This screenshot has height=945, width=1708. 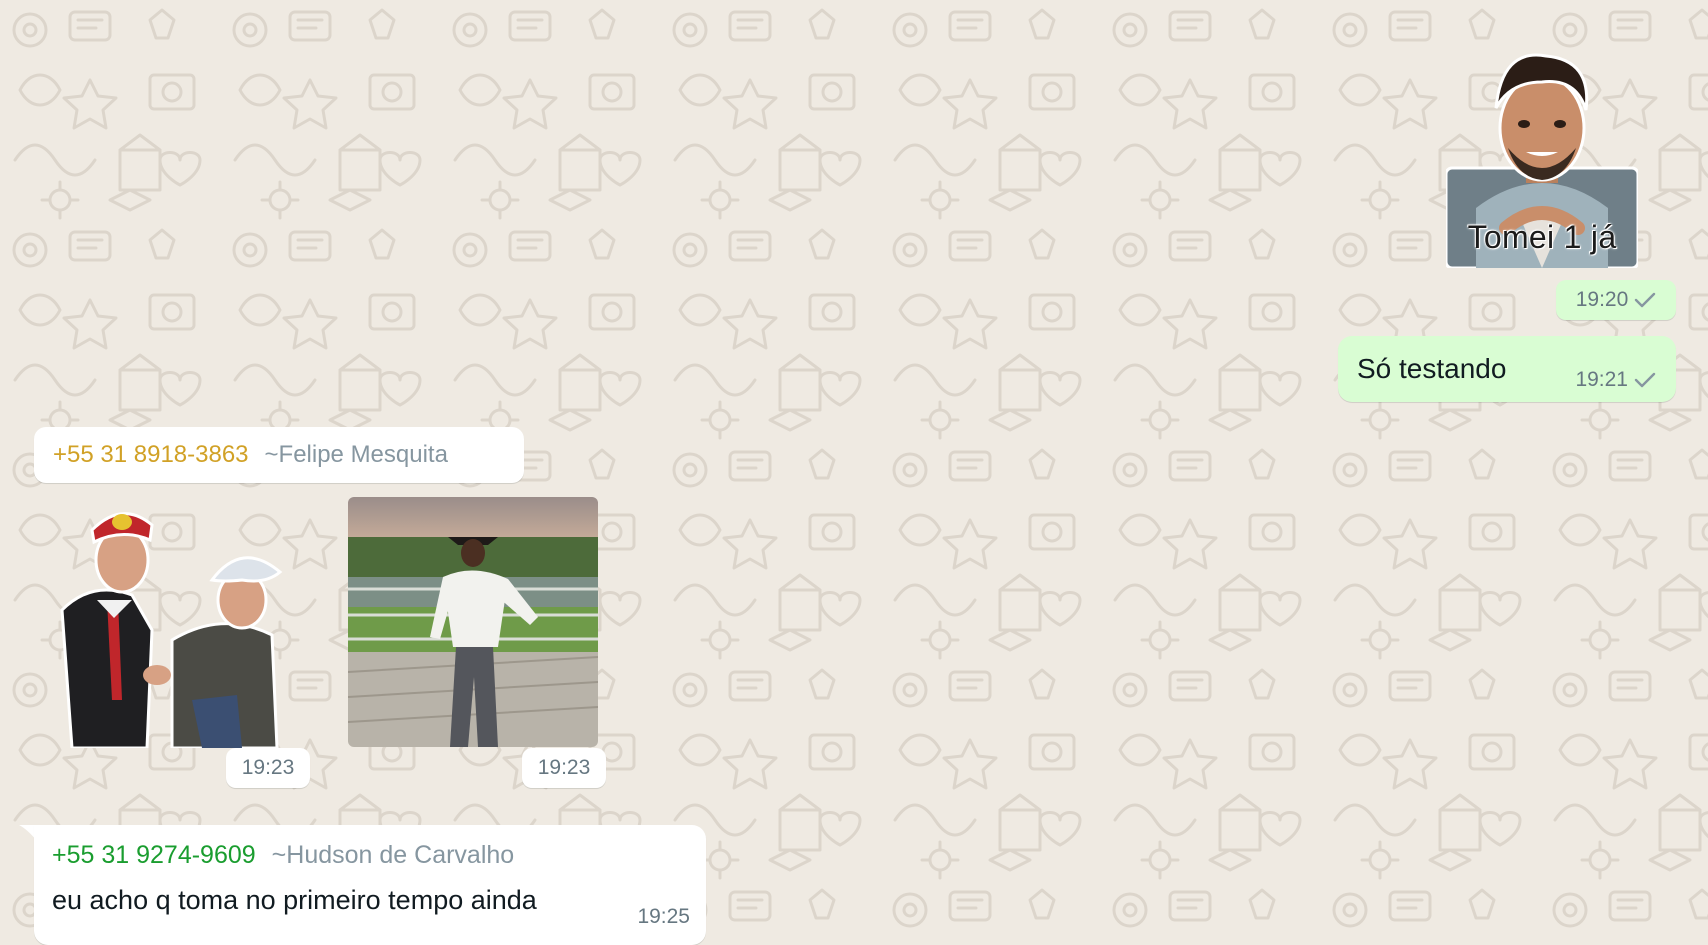 I want to click on incoming-video-thumbnail, so click(x=473, y=622).